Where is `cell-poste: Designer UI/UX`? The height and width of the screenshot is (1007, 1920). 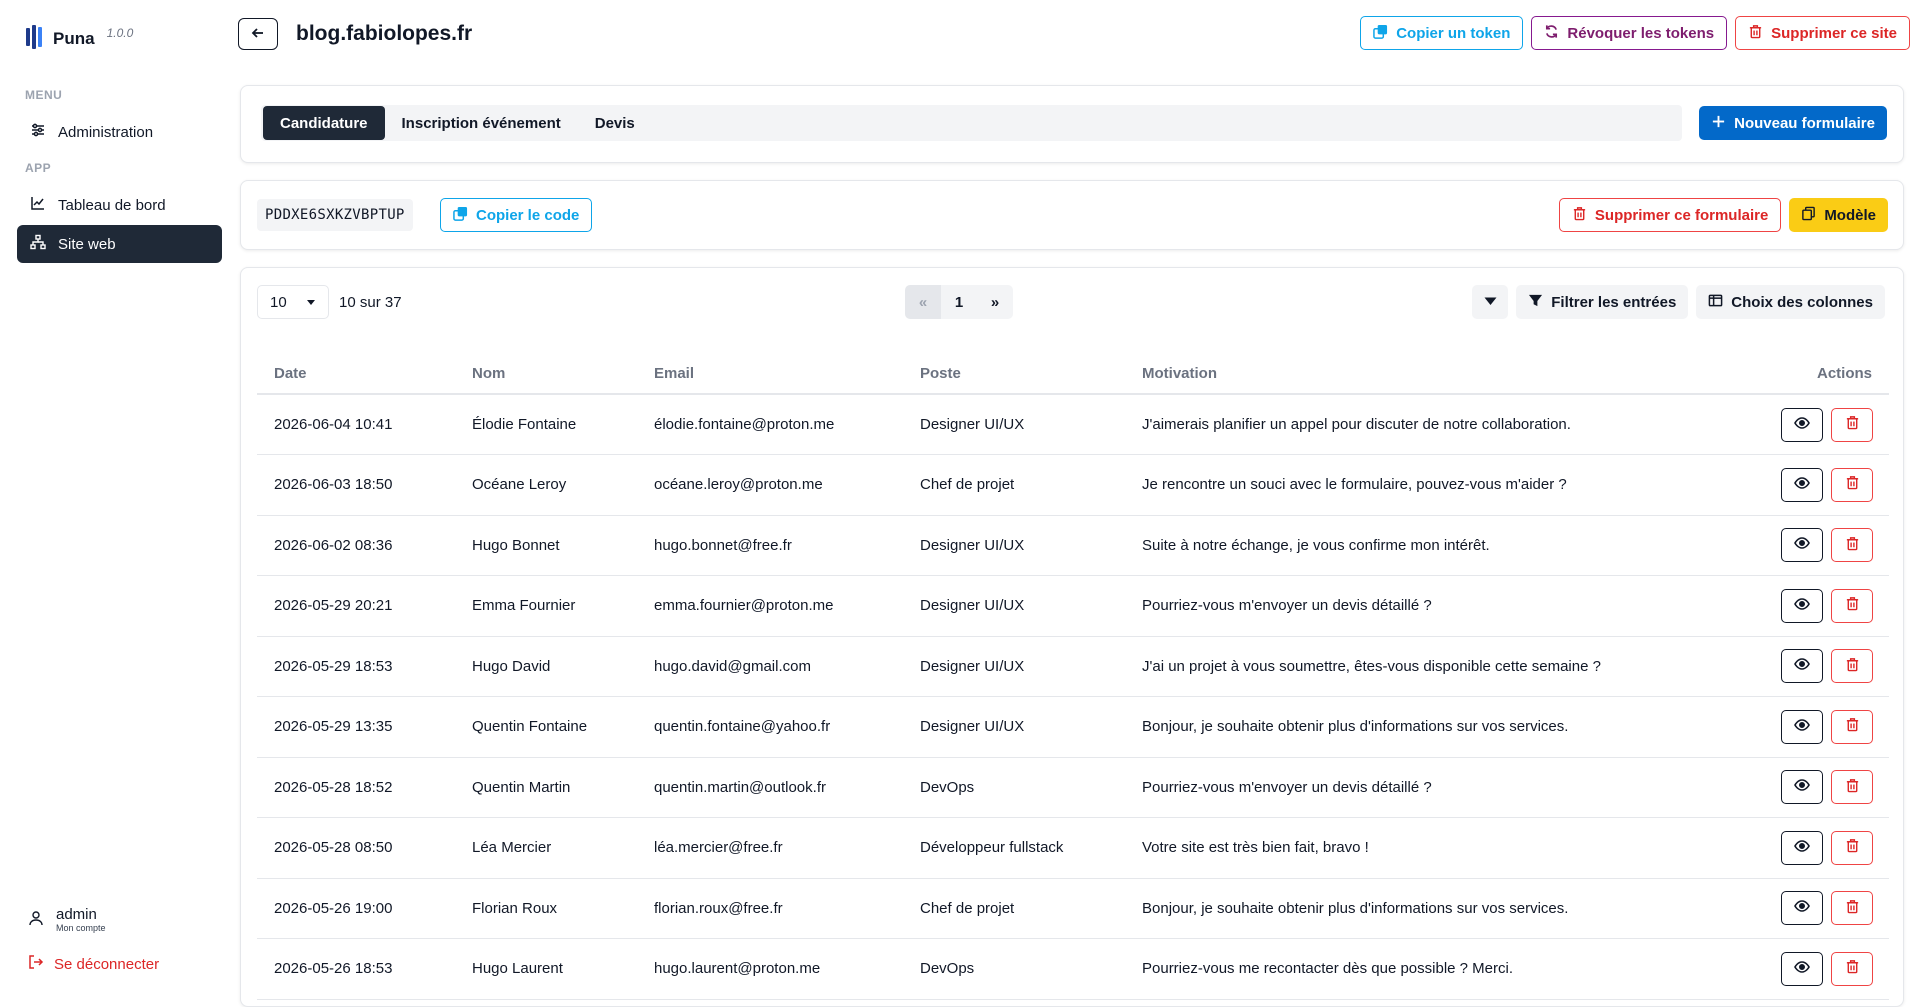 cell-poste: Designer UI/UX is located at coordinates (1014, 666).